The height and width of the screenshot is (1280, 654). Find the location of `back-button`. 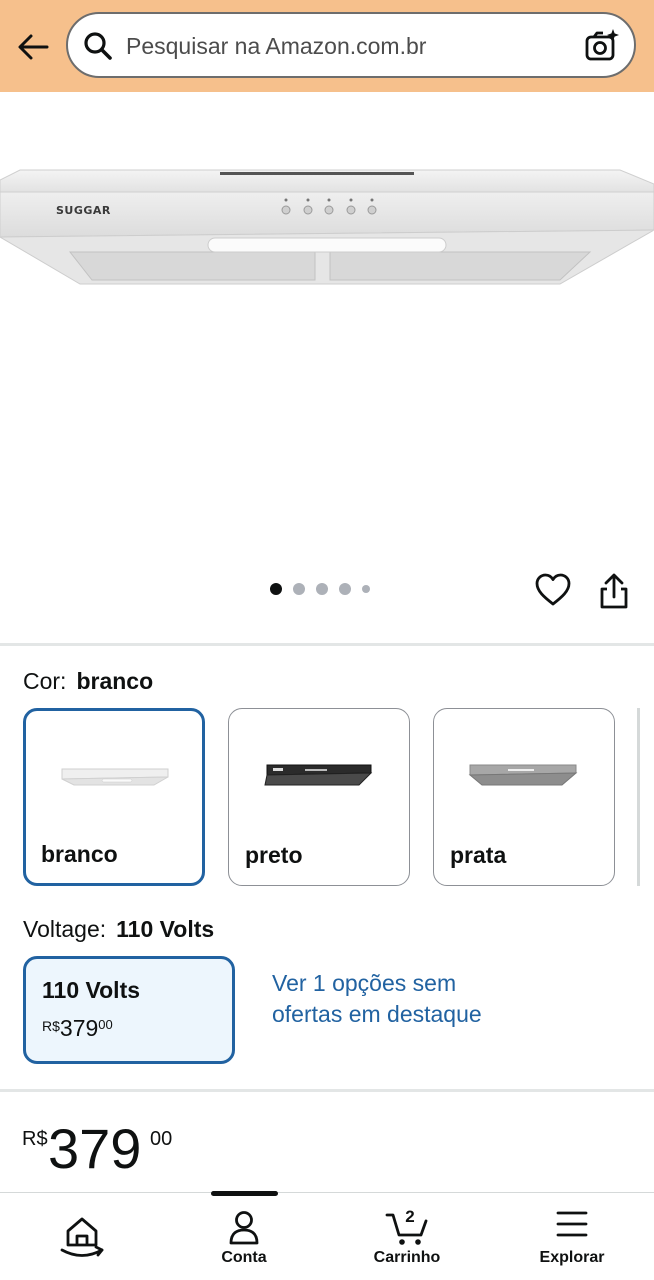

back-button is located at coordinates (33, 47).